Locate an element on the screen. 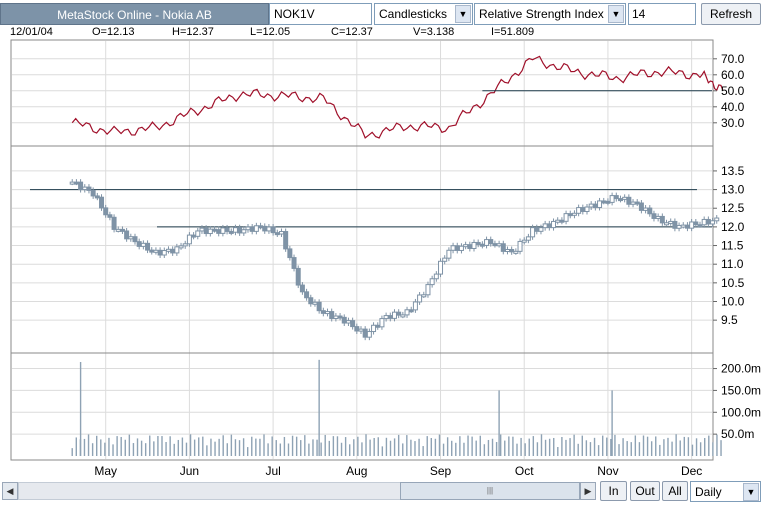  y-tick-label: 11.5 is located at coordinates (732, 246).